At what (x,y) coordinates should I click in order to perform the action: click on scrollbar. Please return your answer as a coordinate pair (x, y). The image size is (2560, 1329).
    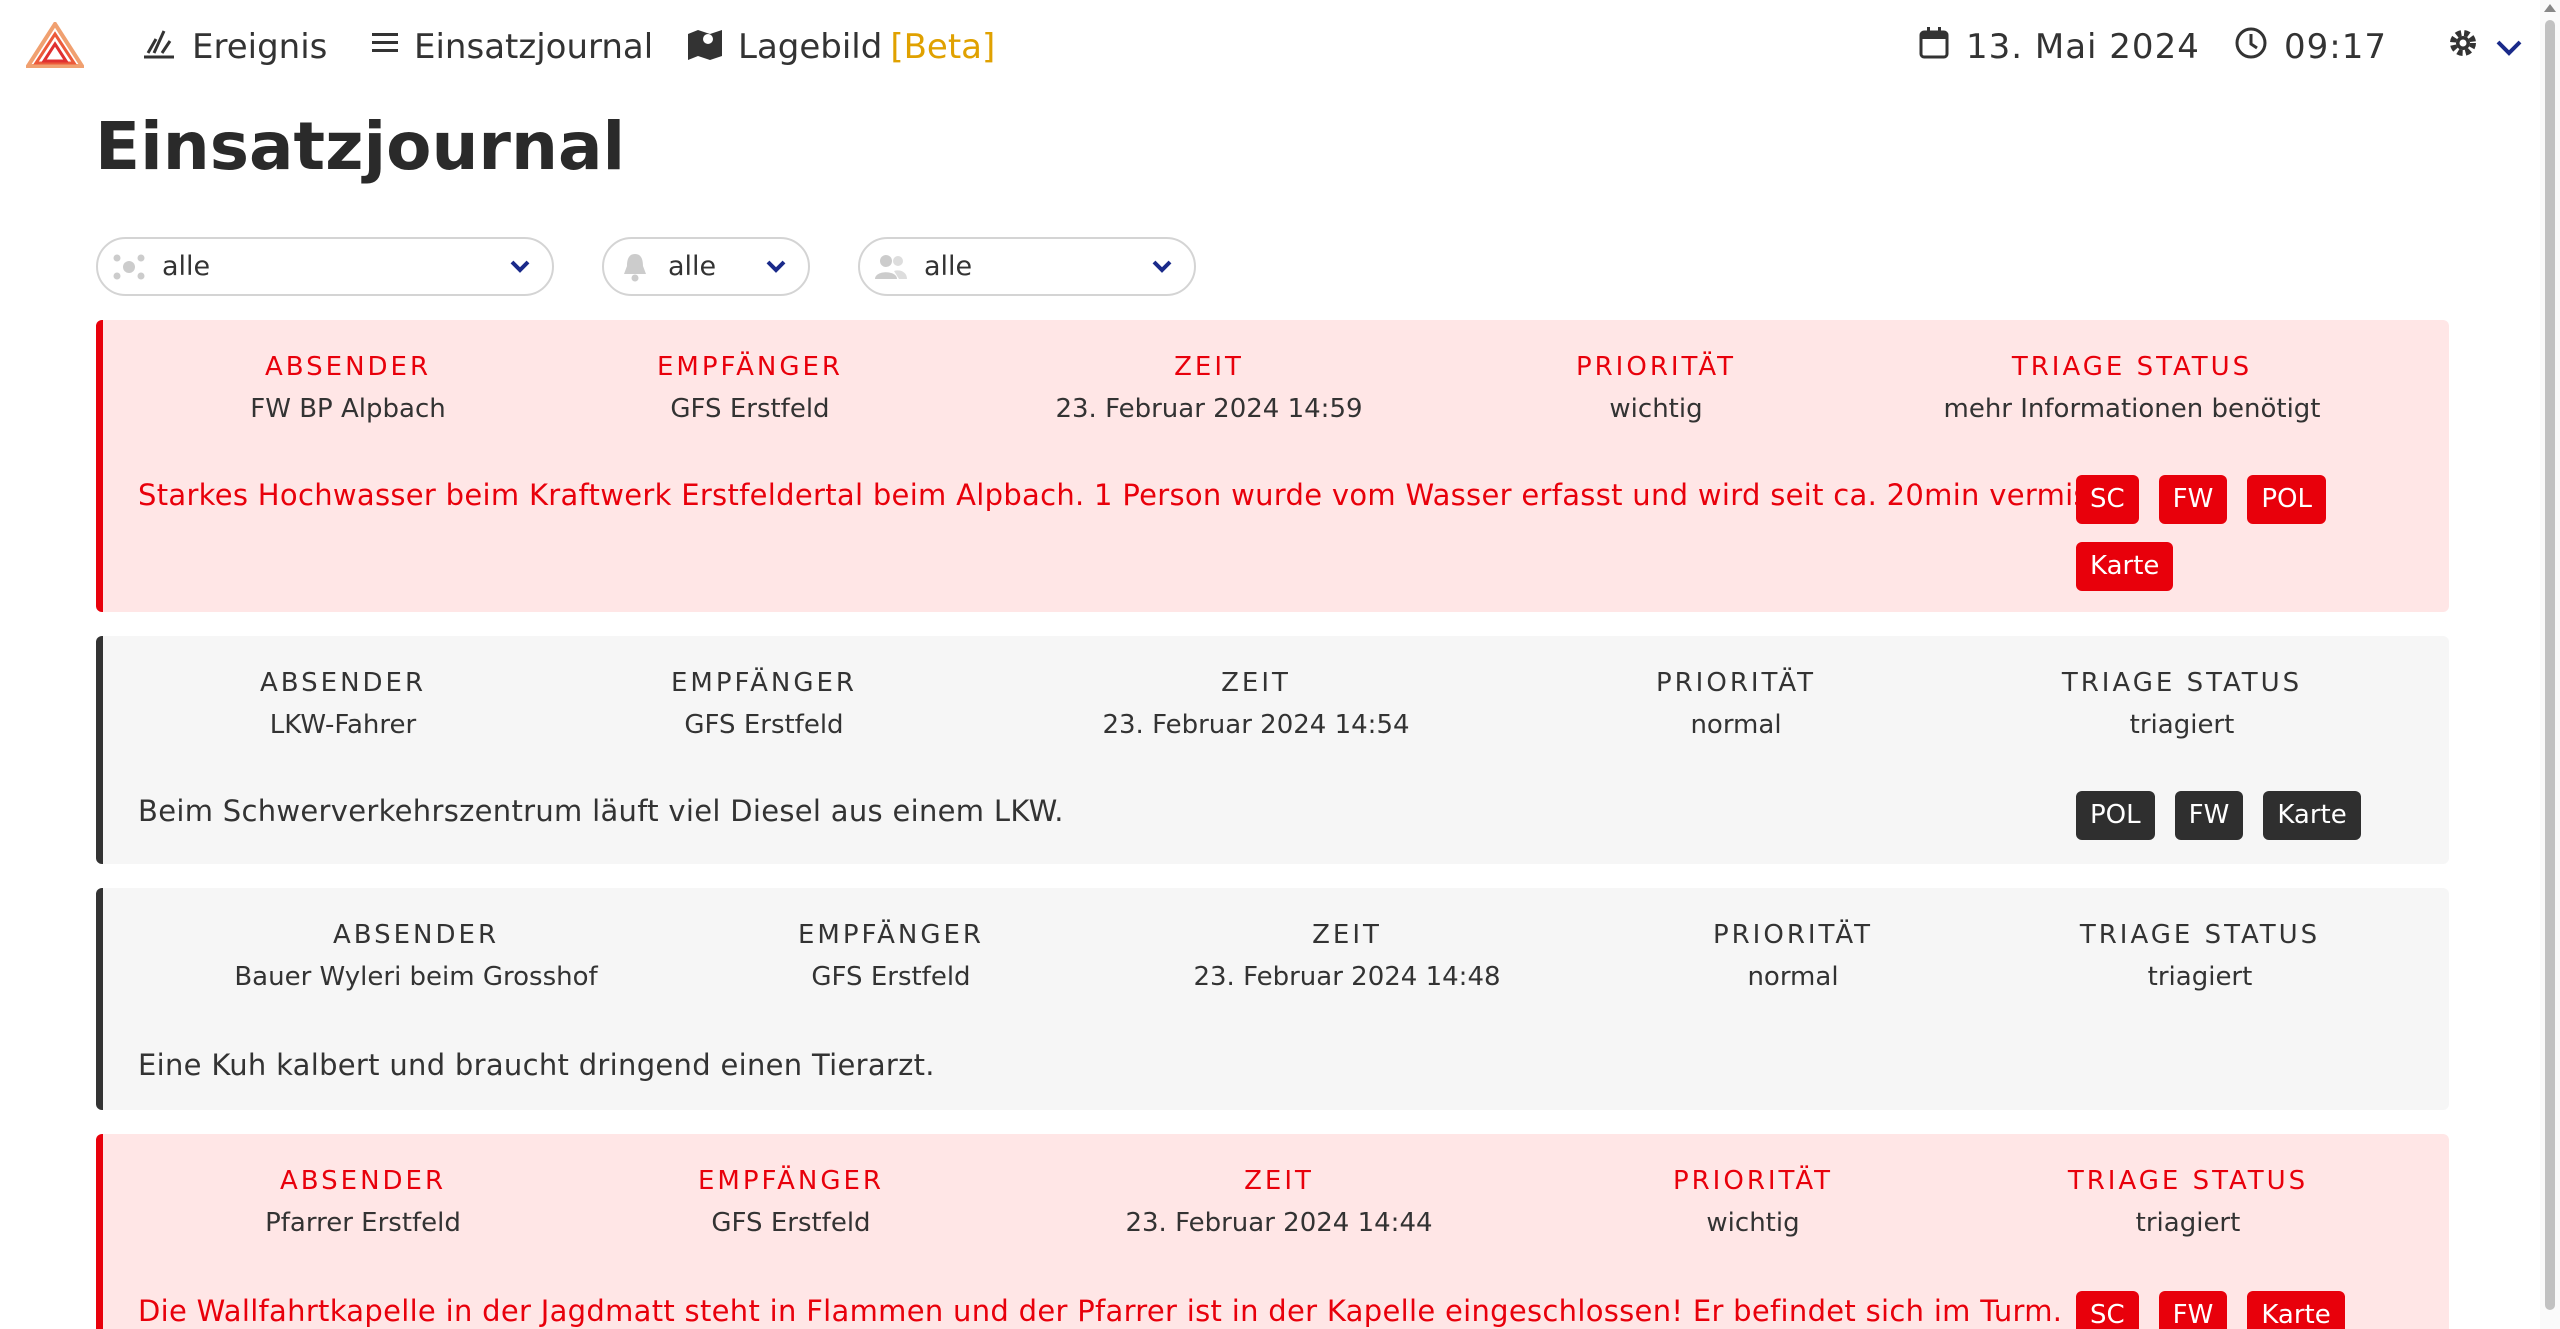
    Looking at the image, I should click on (2550, 664).